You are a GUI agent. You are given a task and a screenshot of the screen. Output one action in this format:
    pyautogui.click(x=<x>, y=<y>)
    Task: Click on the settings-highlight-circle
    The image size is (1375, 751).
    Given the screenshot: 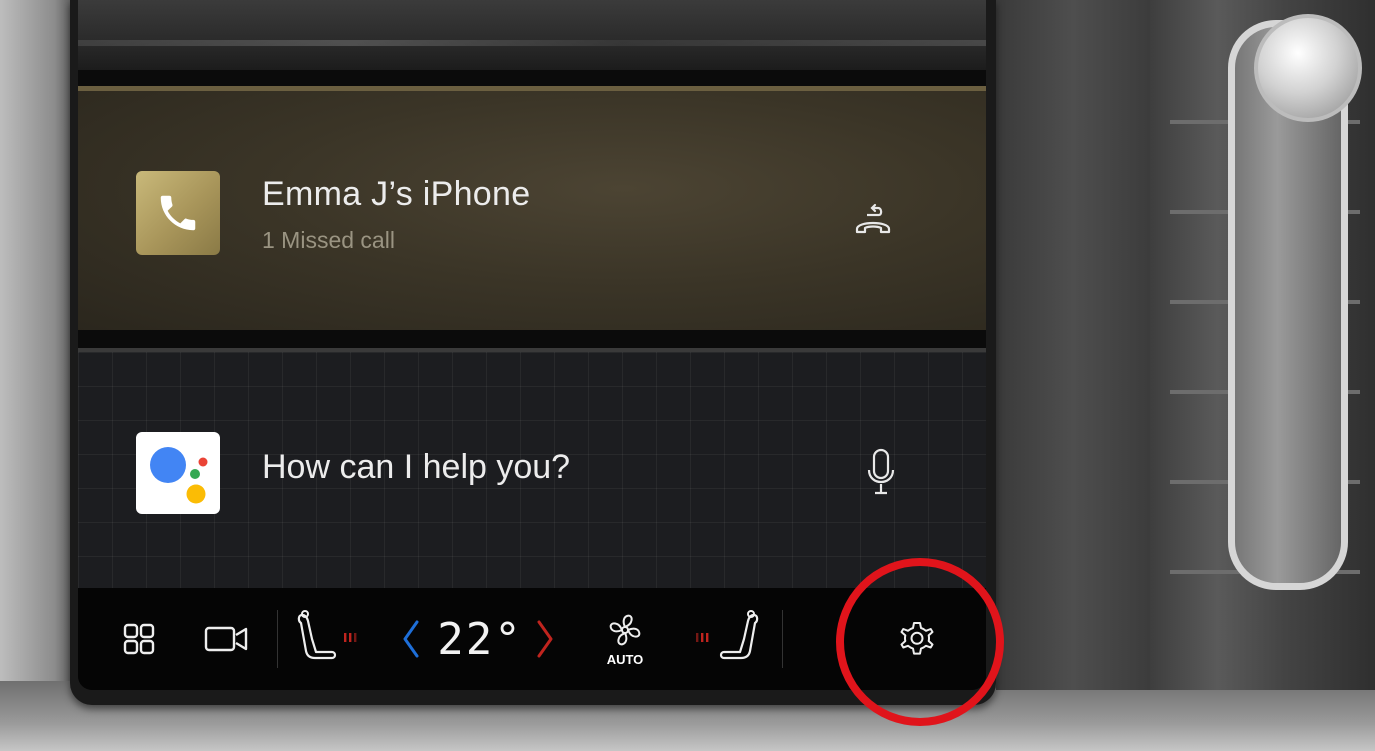 What is the action you would take?
    pyautogui.click(x=920, y=642)
    